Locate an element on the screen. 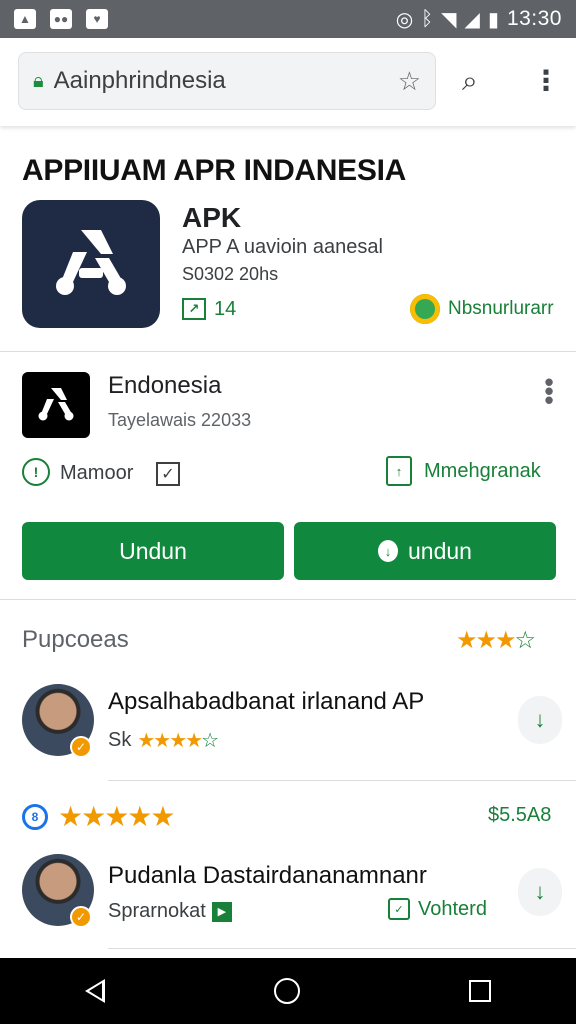 Image resolution: width=576 pixels, height=1024 pixels. rating-row: 8 ★★★★★ is located at coordinates (99, 816).